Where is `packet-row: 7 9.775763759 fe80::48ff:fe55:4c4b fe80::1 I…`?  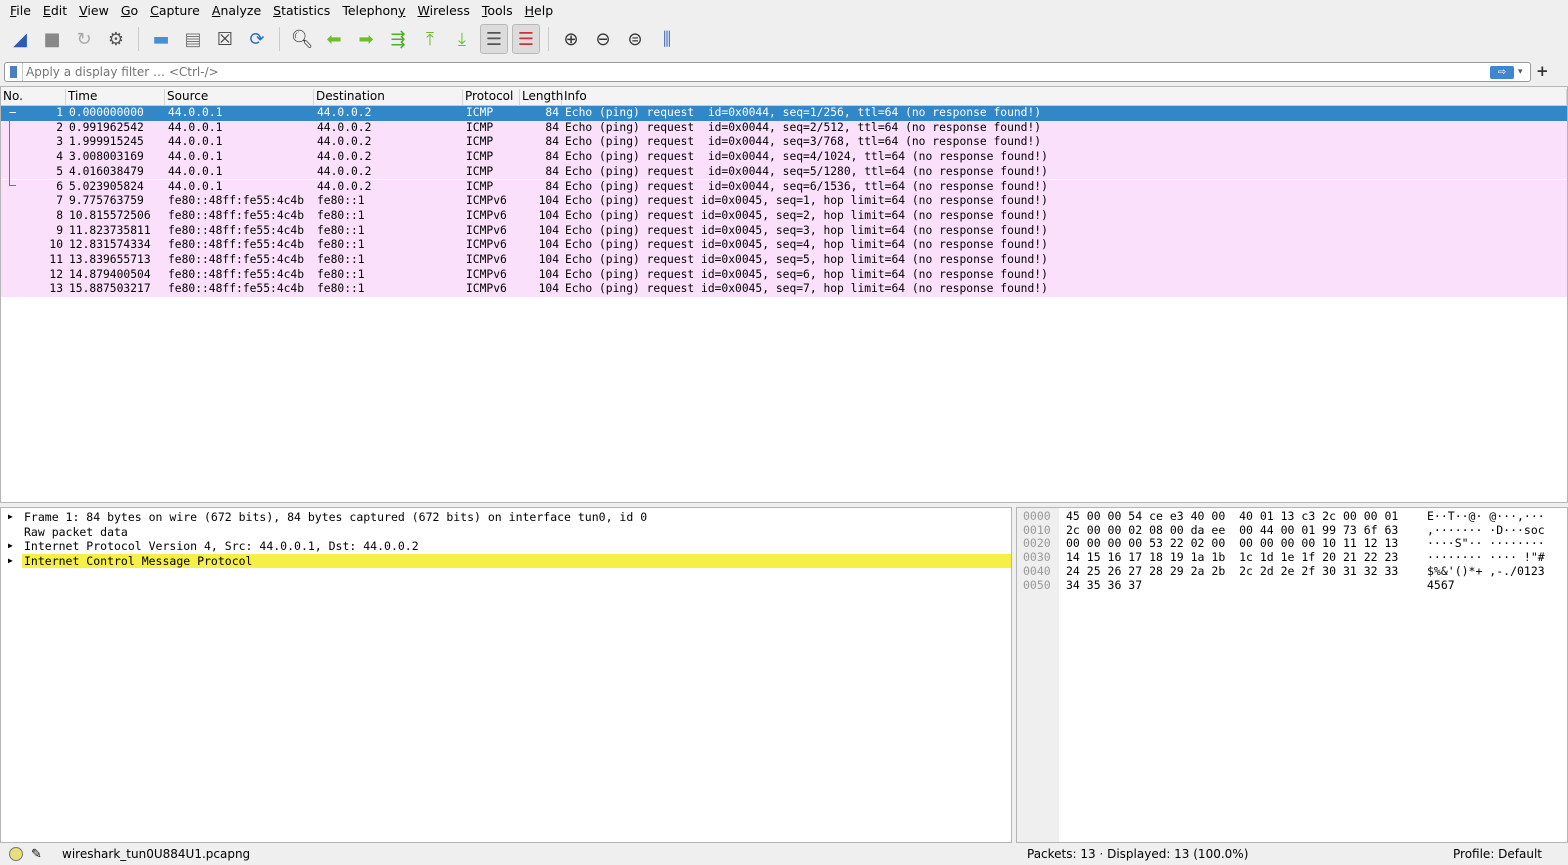
packet-row: 7 9.775763759 fe80::48ff:fe55:4c4b fe80::1 I… is located at coordinates (784, 201).